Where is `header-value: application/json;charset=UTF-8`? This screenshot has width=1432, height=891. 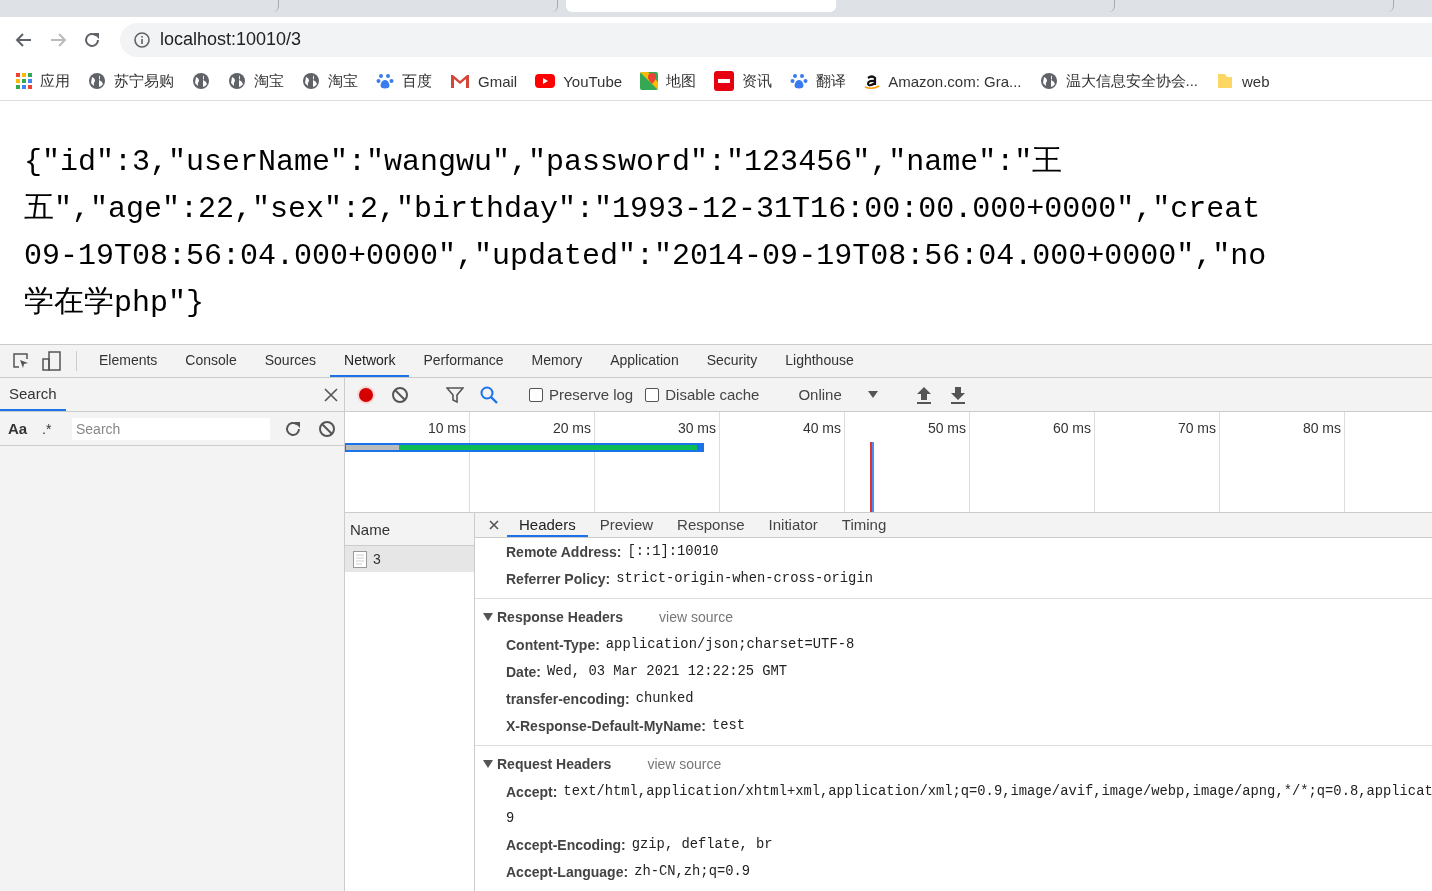 header-value: application/json;charset=UTF-8 is located at coordinates (730, 644).